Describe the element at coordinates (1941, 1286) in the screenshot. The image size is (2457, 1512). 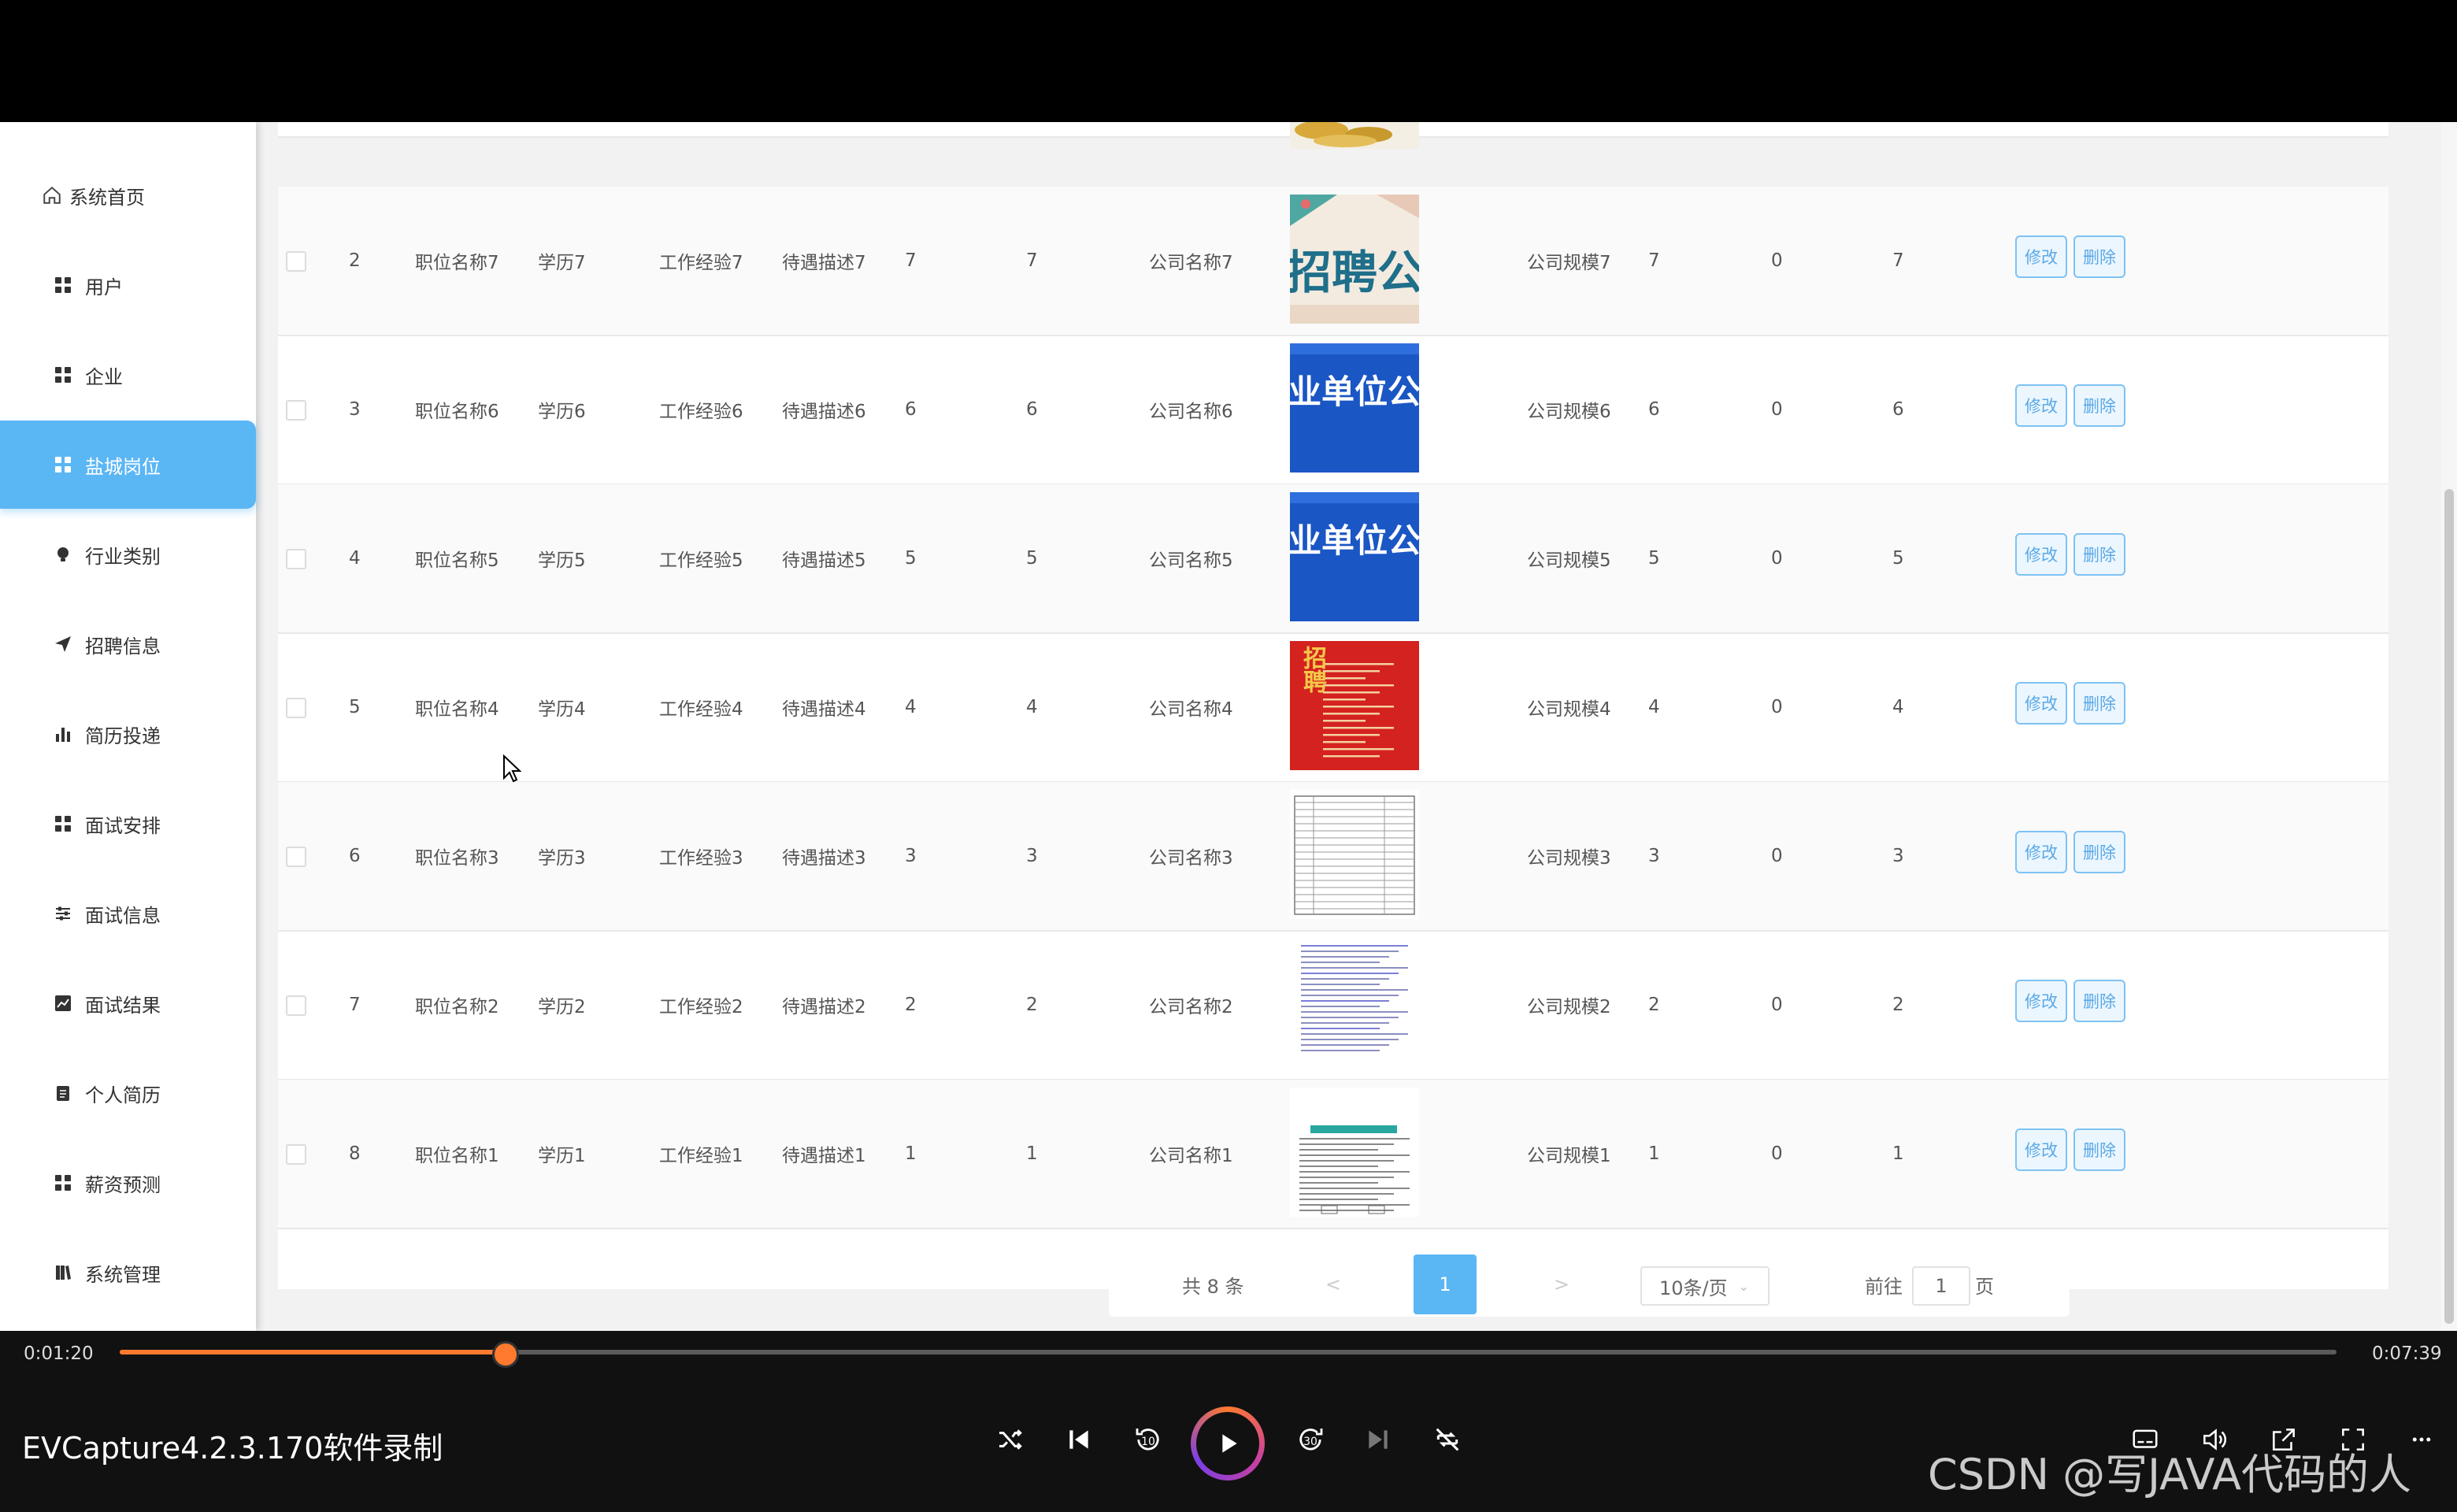
I see `goto-page-input: 1` at that location.